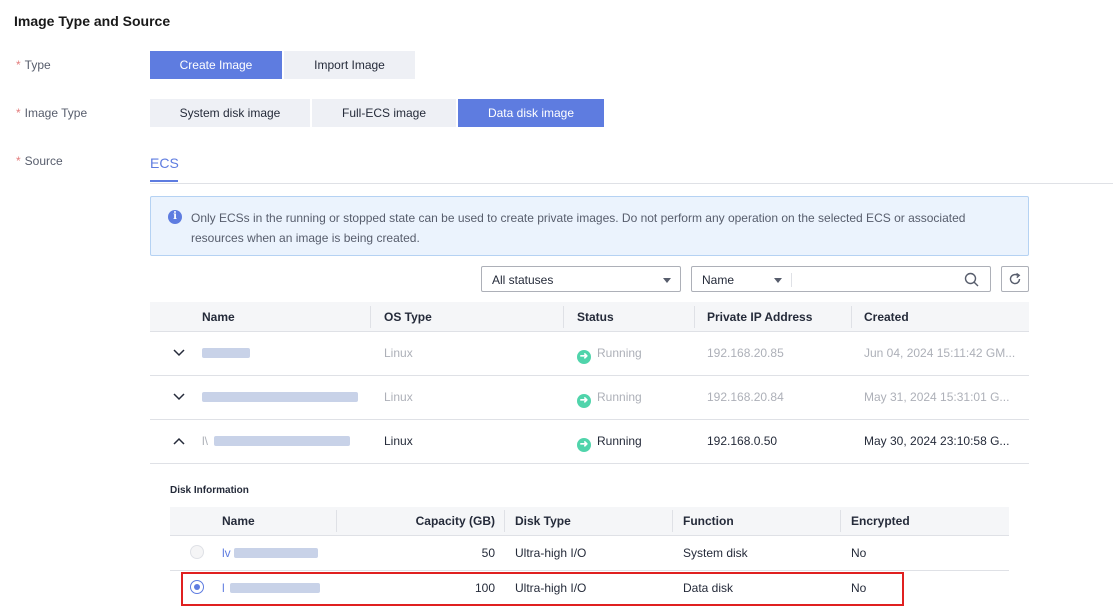 The image size is (1113, 611). I want to click on disk-type: Ultra-high I/O, so click(551, 553).